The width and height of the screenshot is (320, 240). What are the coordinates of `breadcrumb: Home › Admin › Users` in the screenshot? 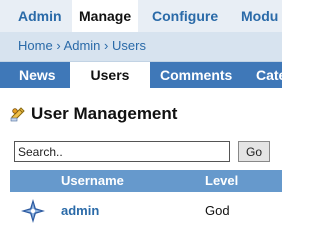 It's located at (141, 47).